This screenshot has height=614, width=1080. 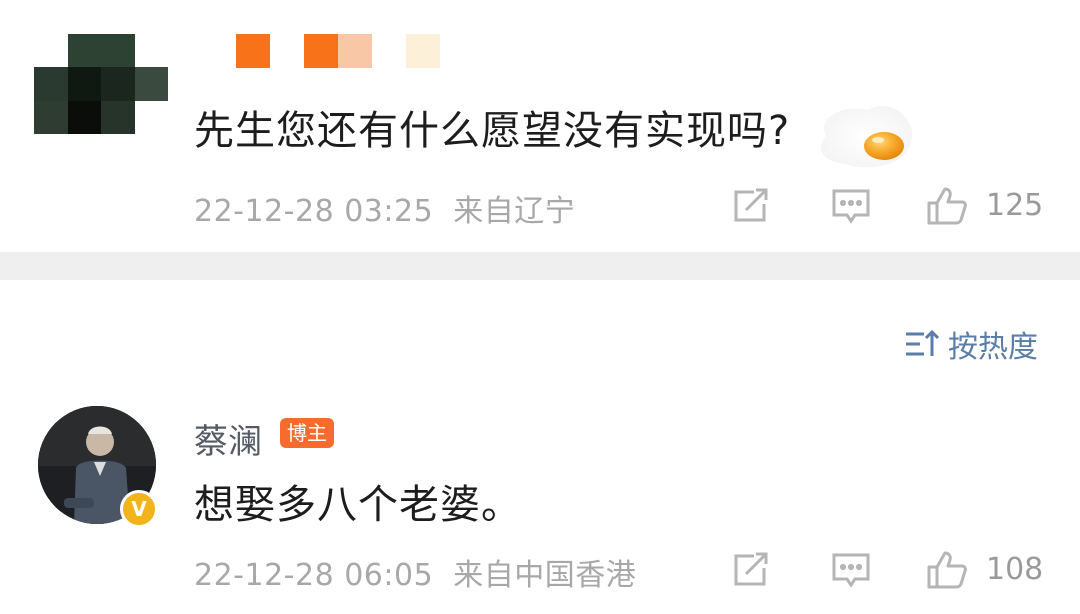 I want to click on pixelated-avatar, so click(x=101, y=84).